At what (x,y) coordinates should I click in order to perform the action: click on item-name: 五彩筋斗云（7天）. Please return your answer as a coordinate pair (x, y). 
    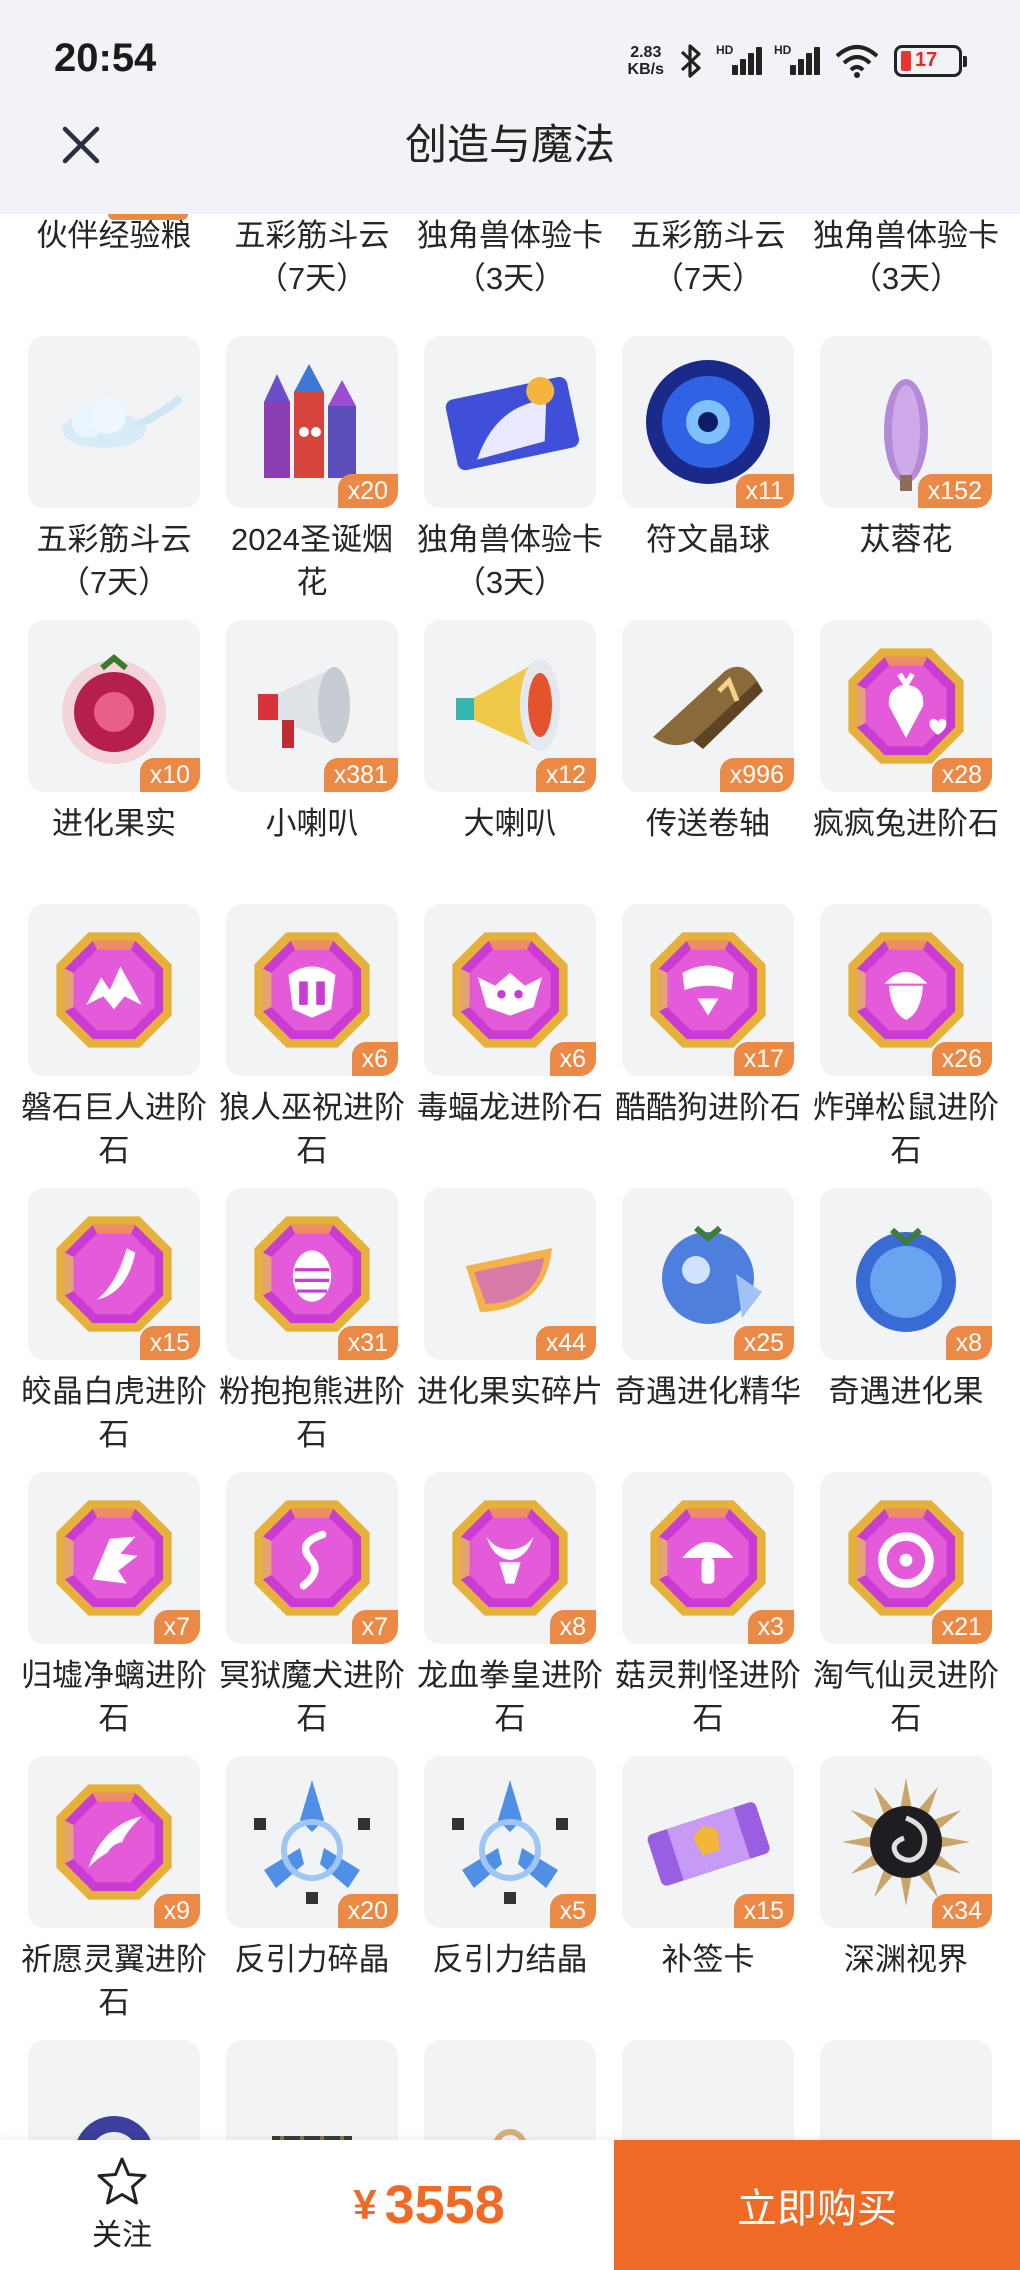
    Looking at the image, I should click on (114, 561).